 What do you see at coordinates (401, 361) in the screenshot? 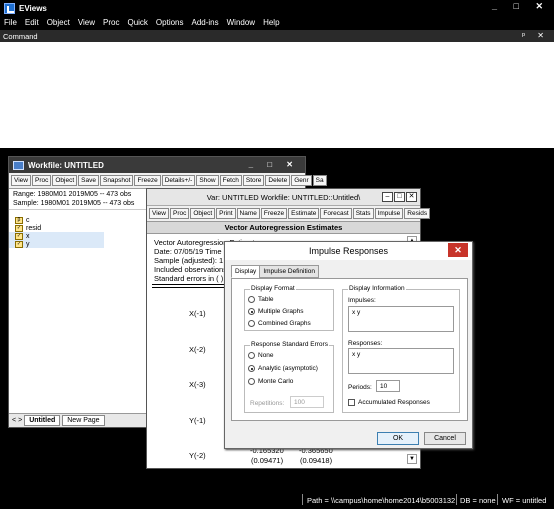
I see `responses-input: x y` at bounding box center [401, 361].